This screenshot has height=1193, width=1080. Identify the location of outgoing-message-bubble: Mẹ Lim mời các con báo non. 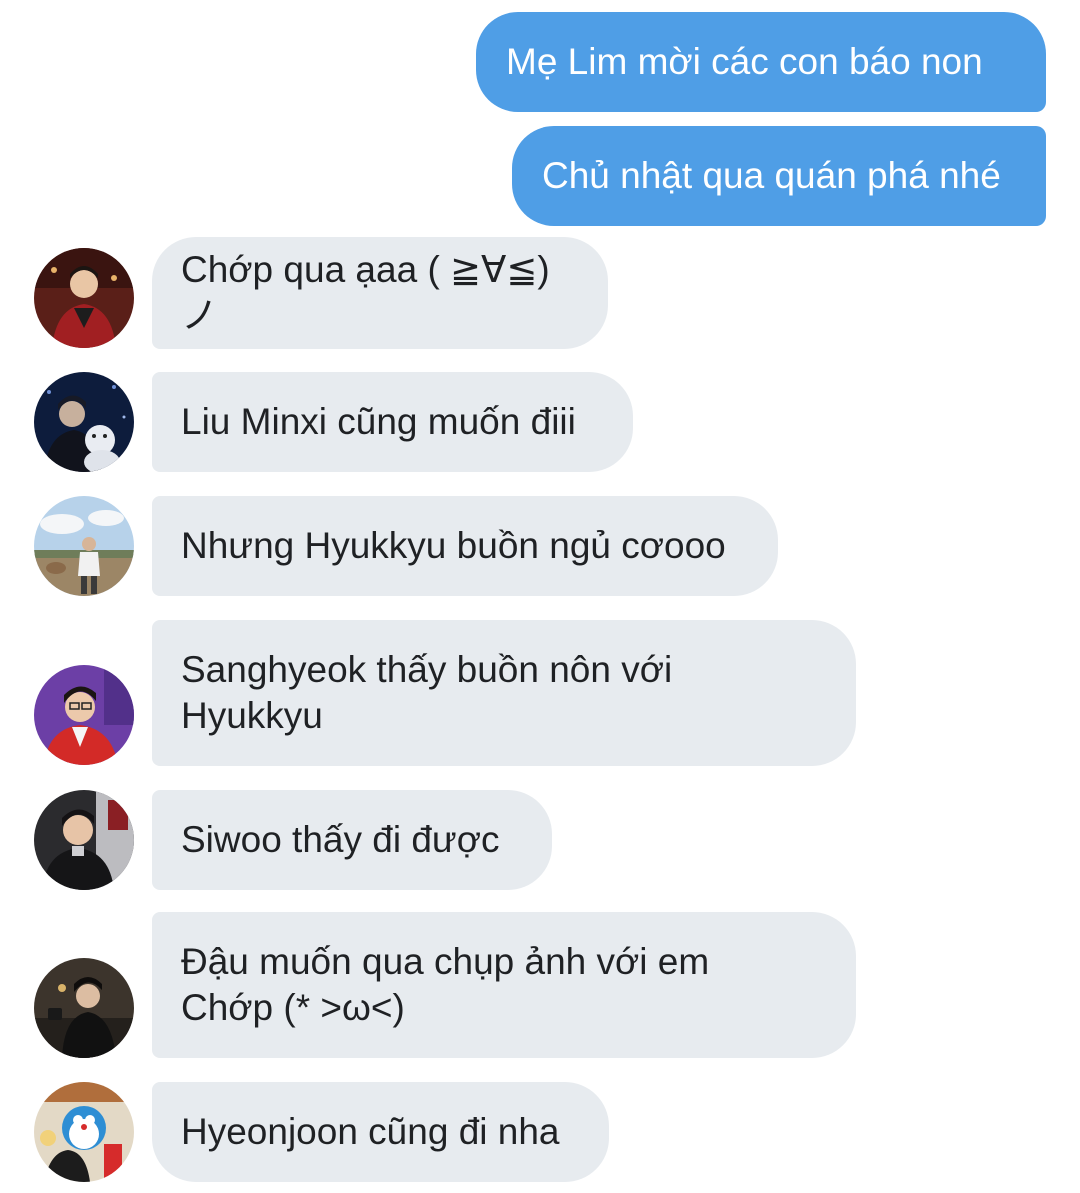
(761, 62).